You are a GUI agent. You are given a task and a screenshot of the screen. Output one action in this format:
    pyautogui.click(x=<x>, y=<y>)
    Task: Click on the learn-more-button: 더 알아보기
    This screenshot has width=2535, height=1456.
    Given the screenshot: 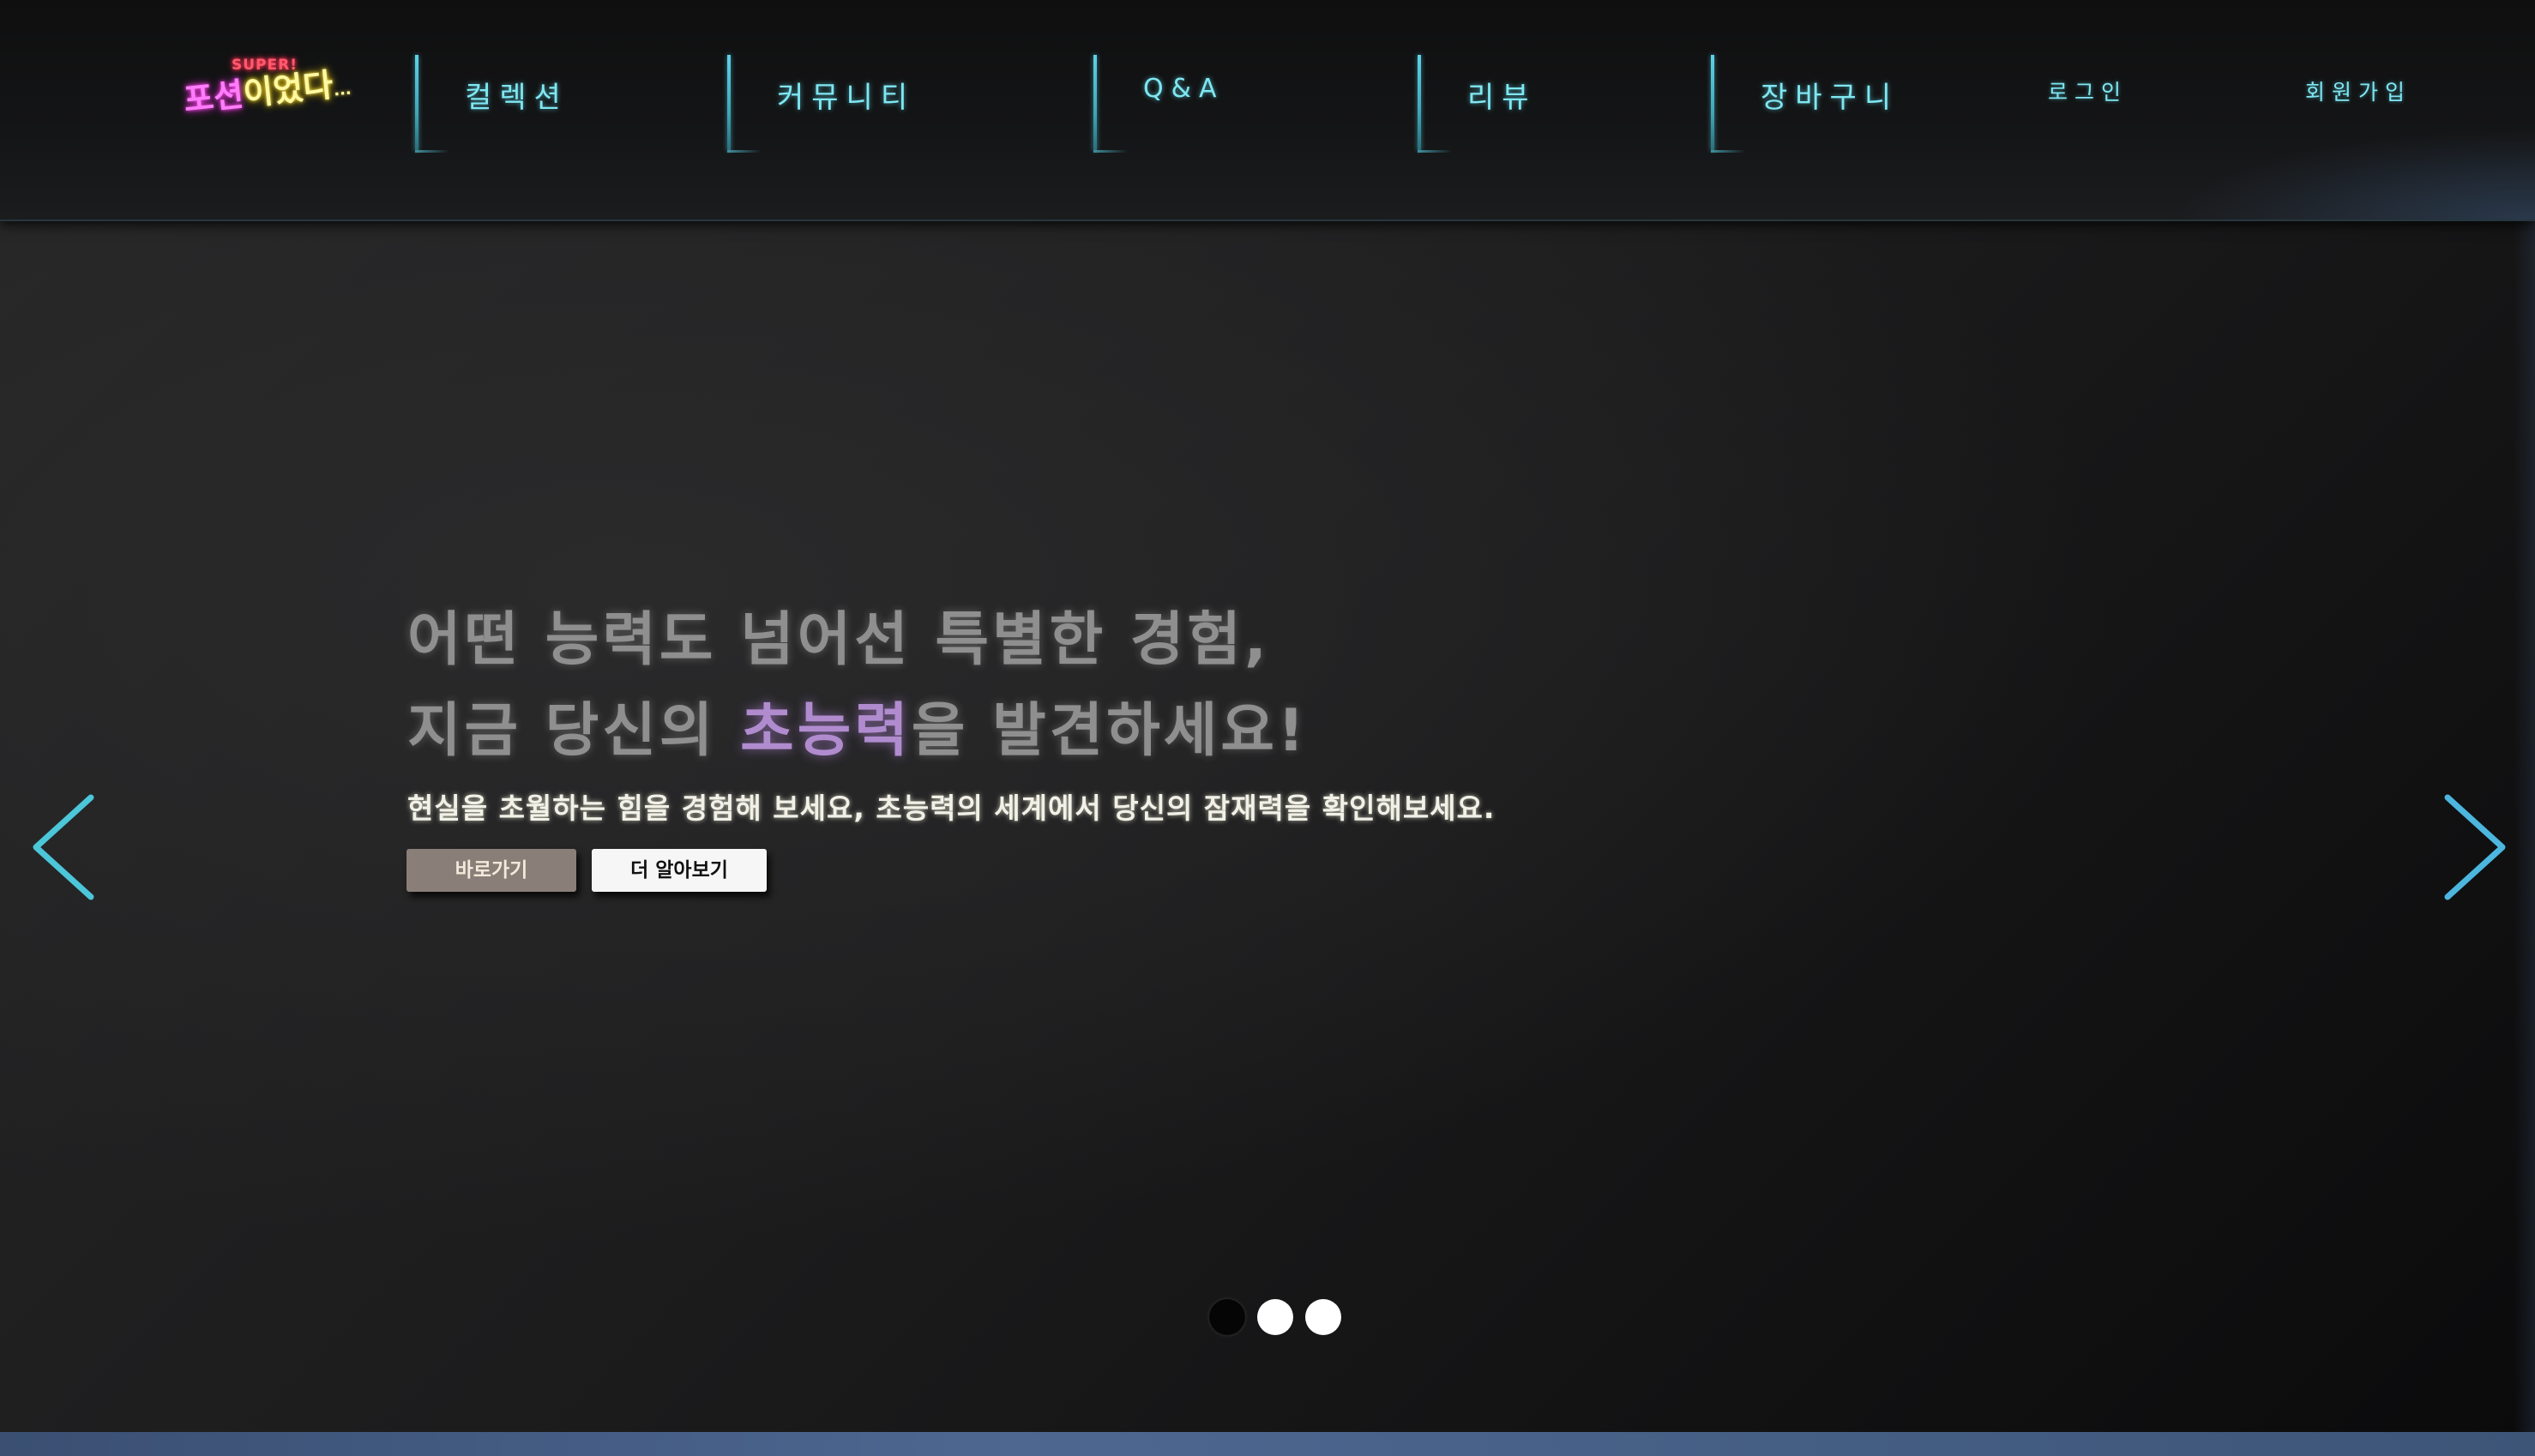 What is the action you would take?
    pyautogui.click(x=679, y=870)
    